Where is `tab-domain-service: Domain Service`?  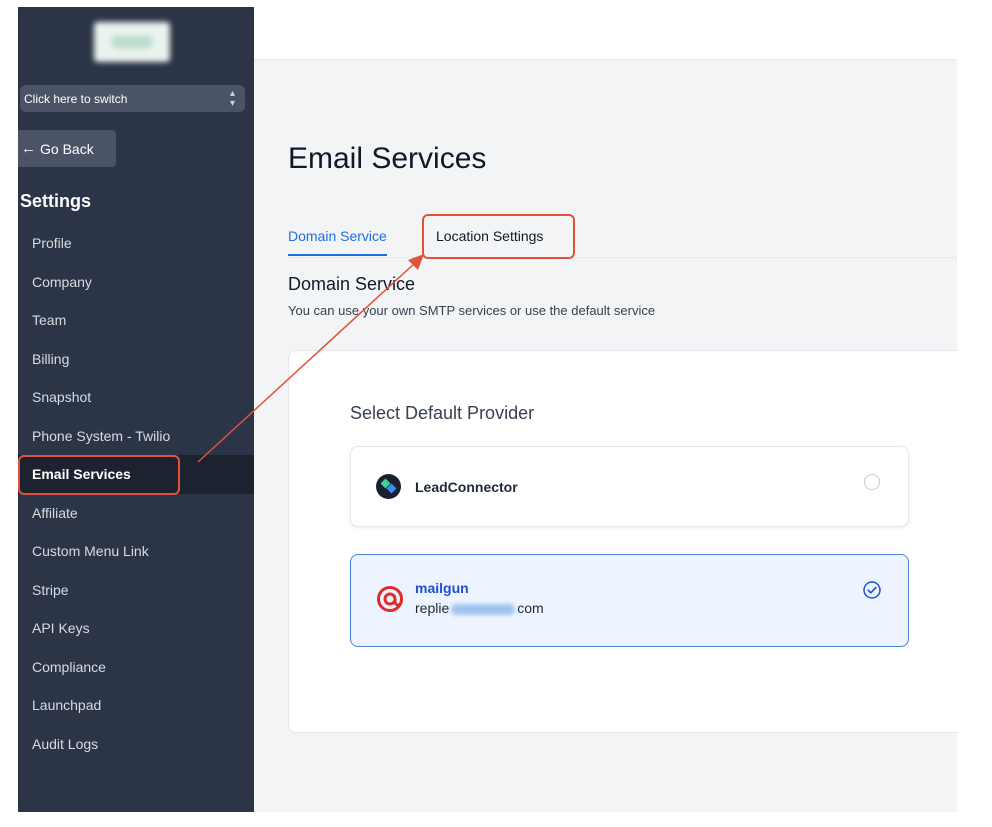 tab-domain-service: Domain Service is located at coordinates (337, 242).